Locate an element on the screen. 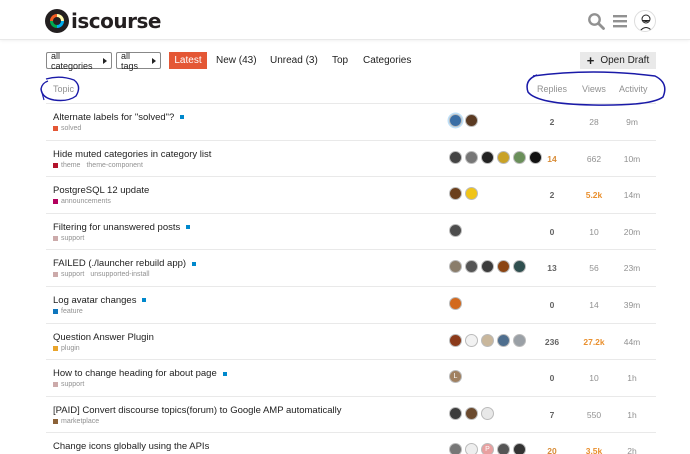 The width and height of the screenshot is (690, 454). category-dropdown: all categories is located at coordinates (79, 61).